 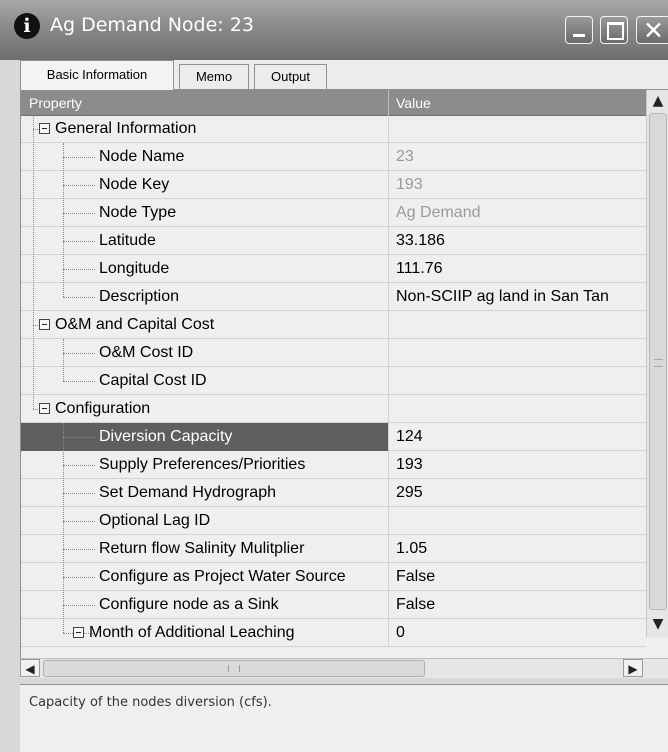 I want to click on vertical-scrollbar: ▲ ▼, so click(x=657, y=363).